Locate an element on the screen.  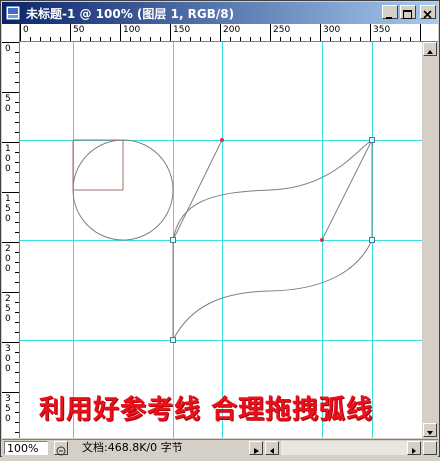
ruler-label: 250 is located at coordinates (282, 30).